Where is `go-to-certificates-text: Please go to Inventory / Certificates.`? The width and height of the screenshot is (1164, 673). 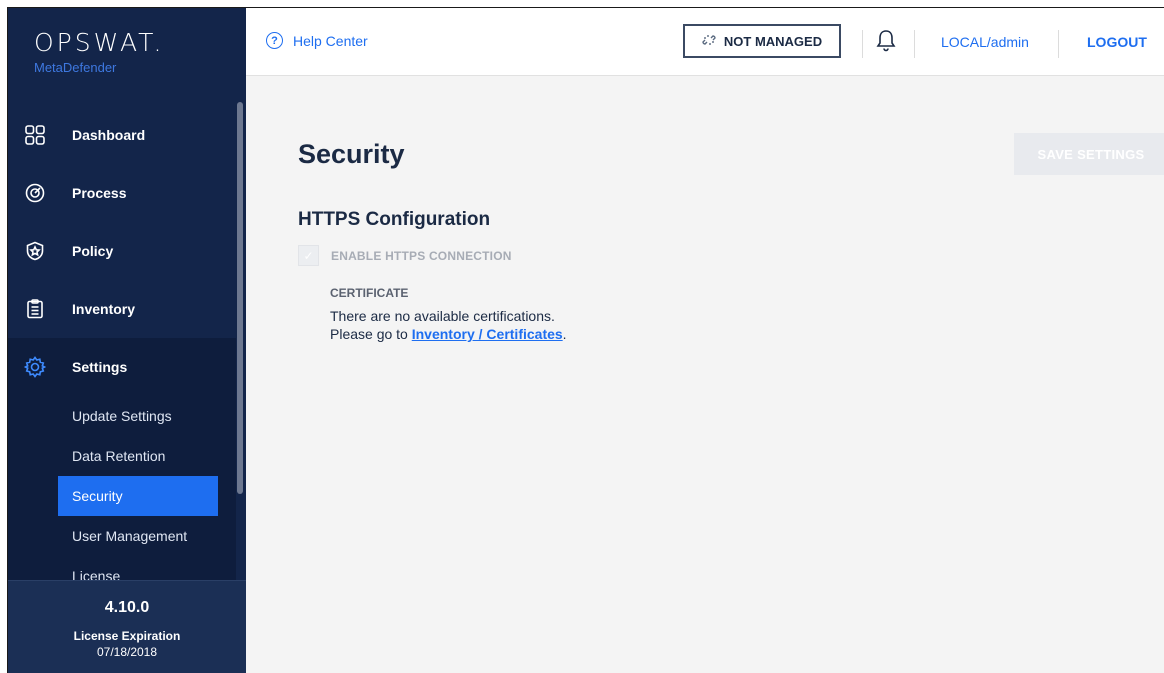
go-to-certificates-text: Please go to Inventory / Certificates. is located at coordinates (448, 334).